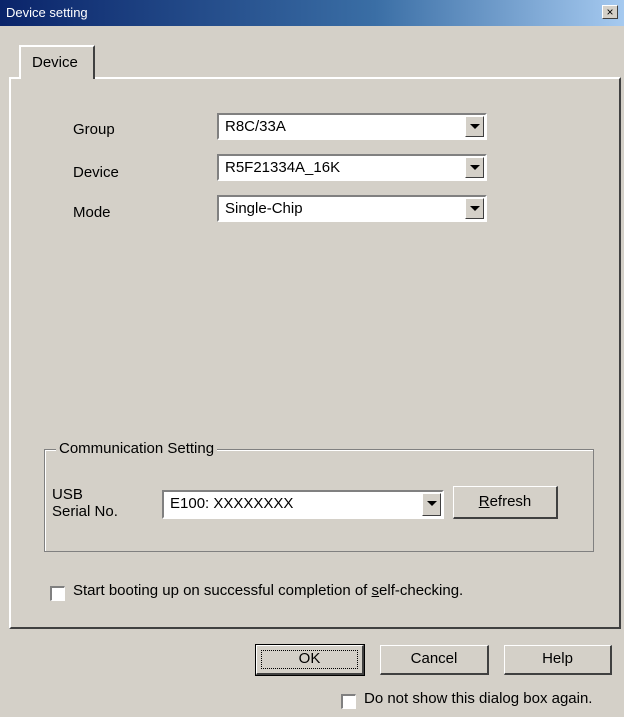 This screenshot has width=624, height=717. What do you see at coordinates (431, 504) in the screenshot?
I see `serial-dropdown-arrow-icon` at bounding box center [431, 504].